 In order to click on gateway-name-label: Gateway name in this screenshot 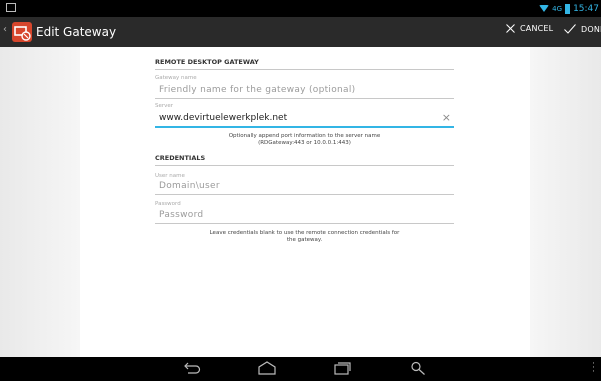, I will do `click(176, 78)`.